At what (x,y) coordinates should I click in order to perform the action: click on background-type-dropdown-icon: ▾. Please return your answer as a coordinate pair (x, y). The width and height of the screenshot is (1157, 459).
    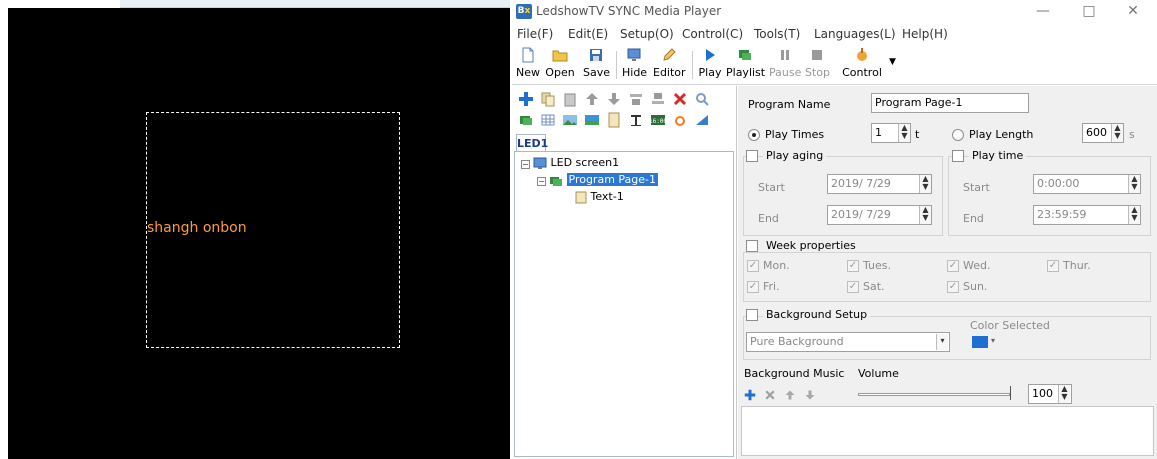
    Looking at the image, I should click on (942, 342).